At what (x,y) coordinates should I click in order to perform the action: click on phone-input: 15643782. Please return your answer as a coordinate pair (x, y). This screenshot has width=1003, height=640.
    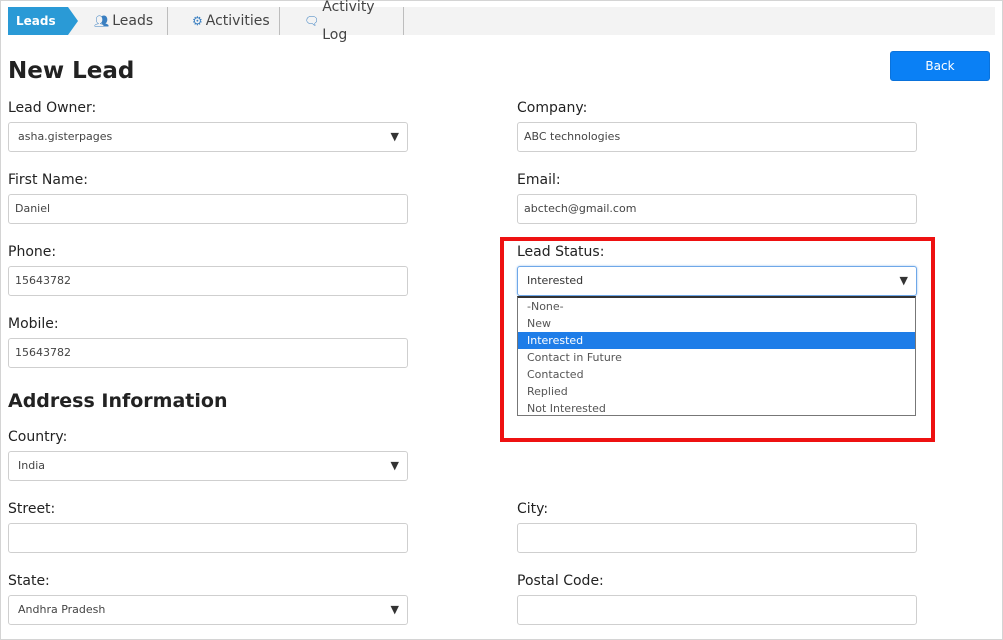
    Looking at the image, I should click on (208, 281).